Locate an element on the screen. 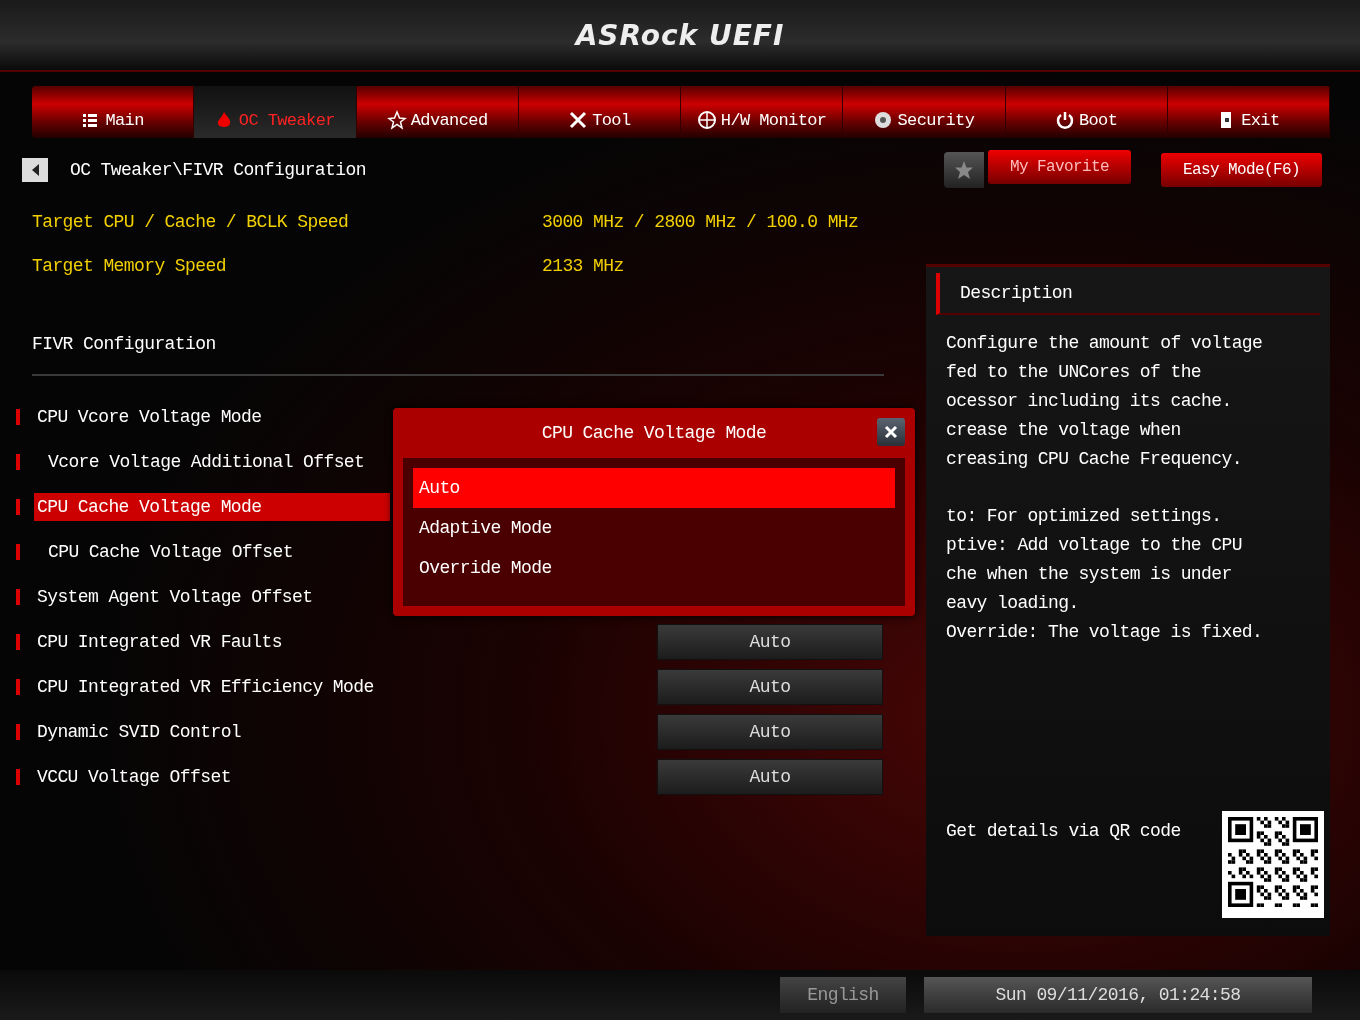  qr-caption: Get details via QR code is located at coordinates (1063, 831).